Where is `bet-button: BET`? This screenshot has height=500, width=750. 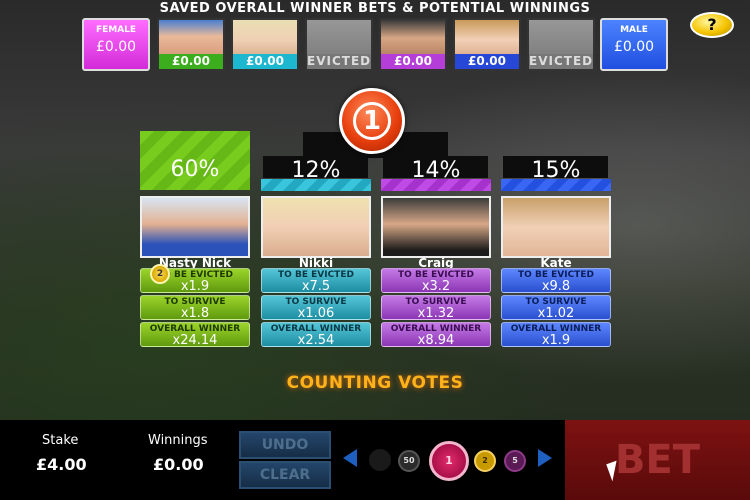
bet-button: BET is located at coordinates (657, 460).